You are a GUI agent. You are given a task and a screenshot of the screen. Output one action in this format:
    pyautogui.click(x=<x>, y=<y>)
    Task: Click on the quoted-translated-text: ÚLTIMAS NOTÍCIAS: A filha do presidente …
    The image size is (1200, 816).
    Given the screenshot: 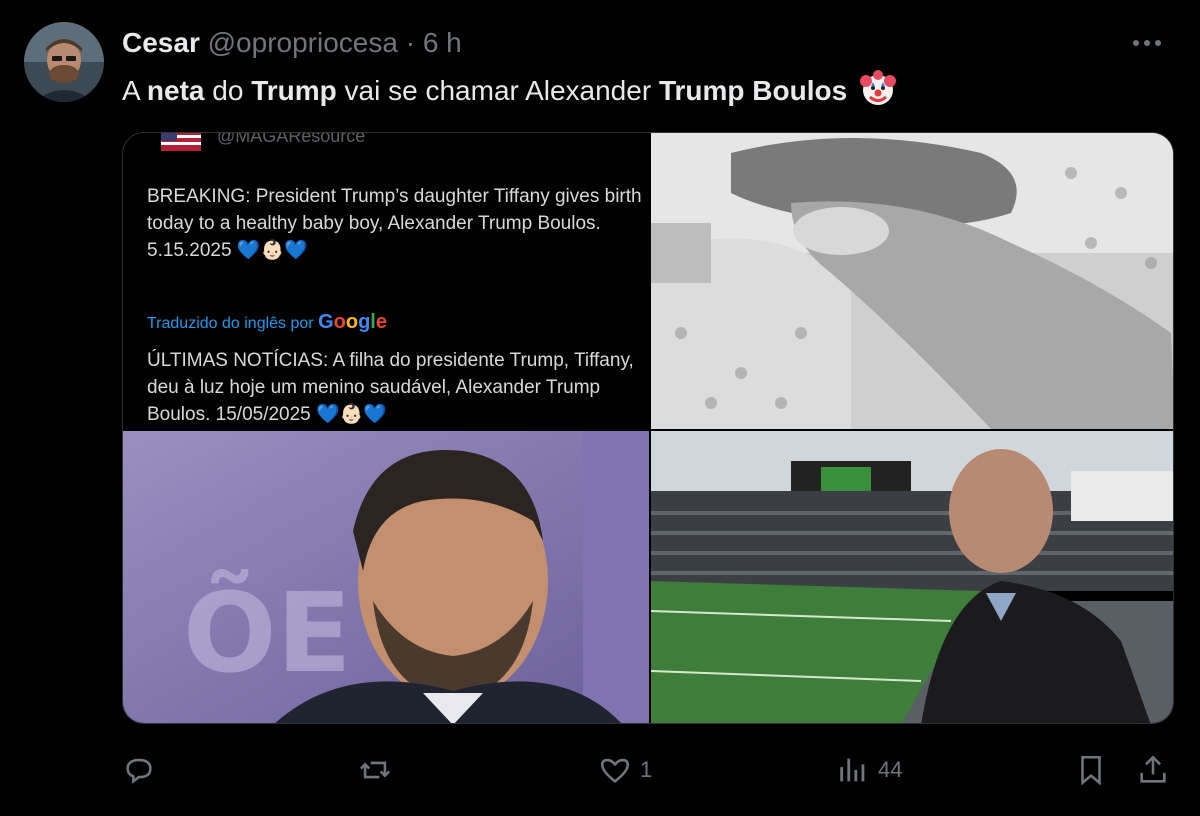 What is the action you would take?
    pyautogui.click(x=390, y=387)
    